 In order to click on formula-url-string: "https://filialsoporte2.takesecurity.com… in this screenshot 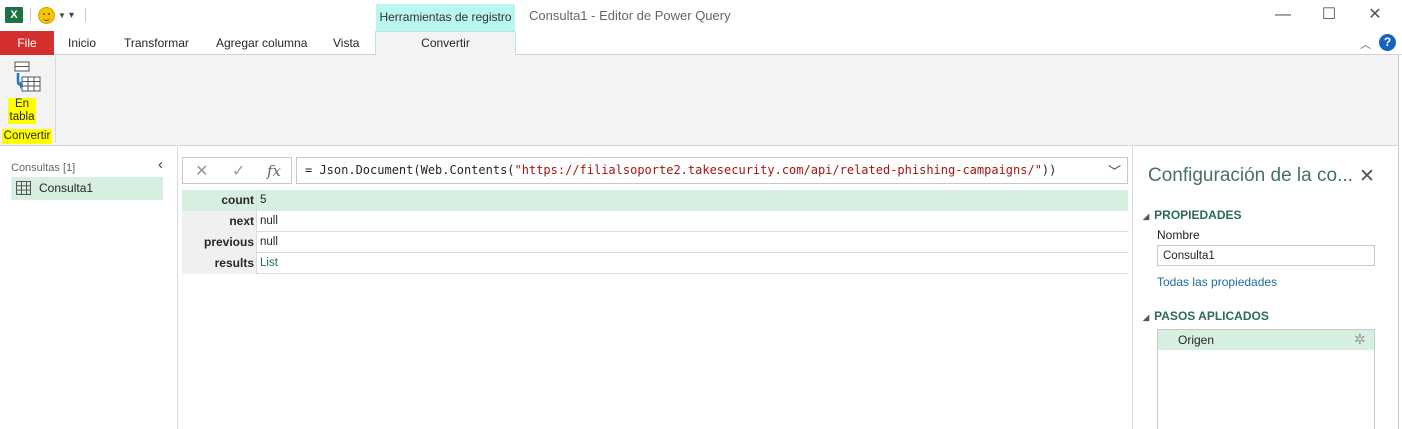, I will do `click(778, 170)`.